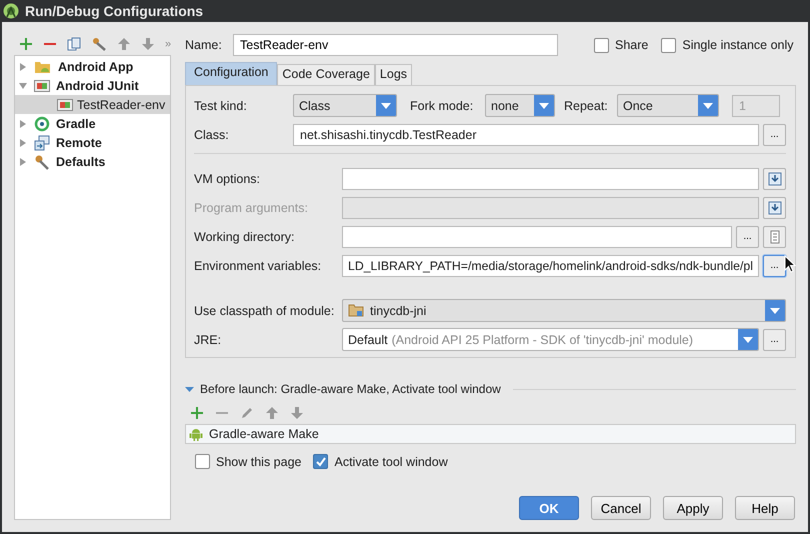  What do you see at coordinates (228, 179) in the screenshot?
I see `vm-options-label: VM options:` at bounding box center [228, 179].